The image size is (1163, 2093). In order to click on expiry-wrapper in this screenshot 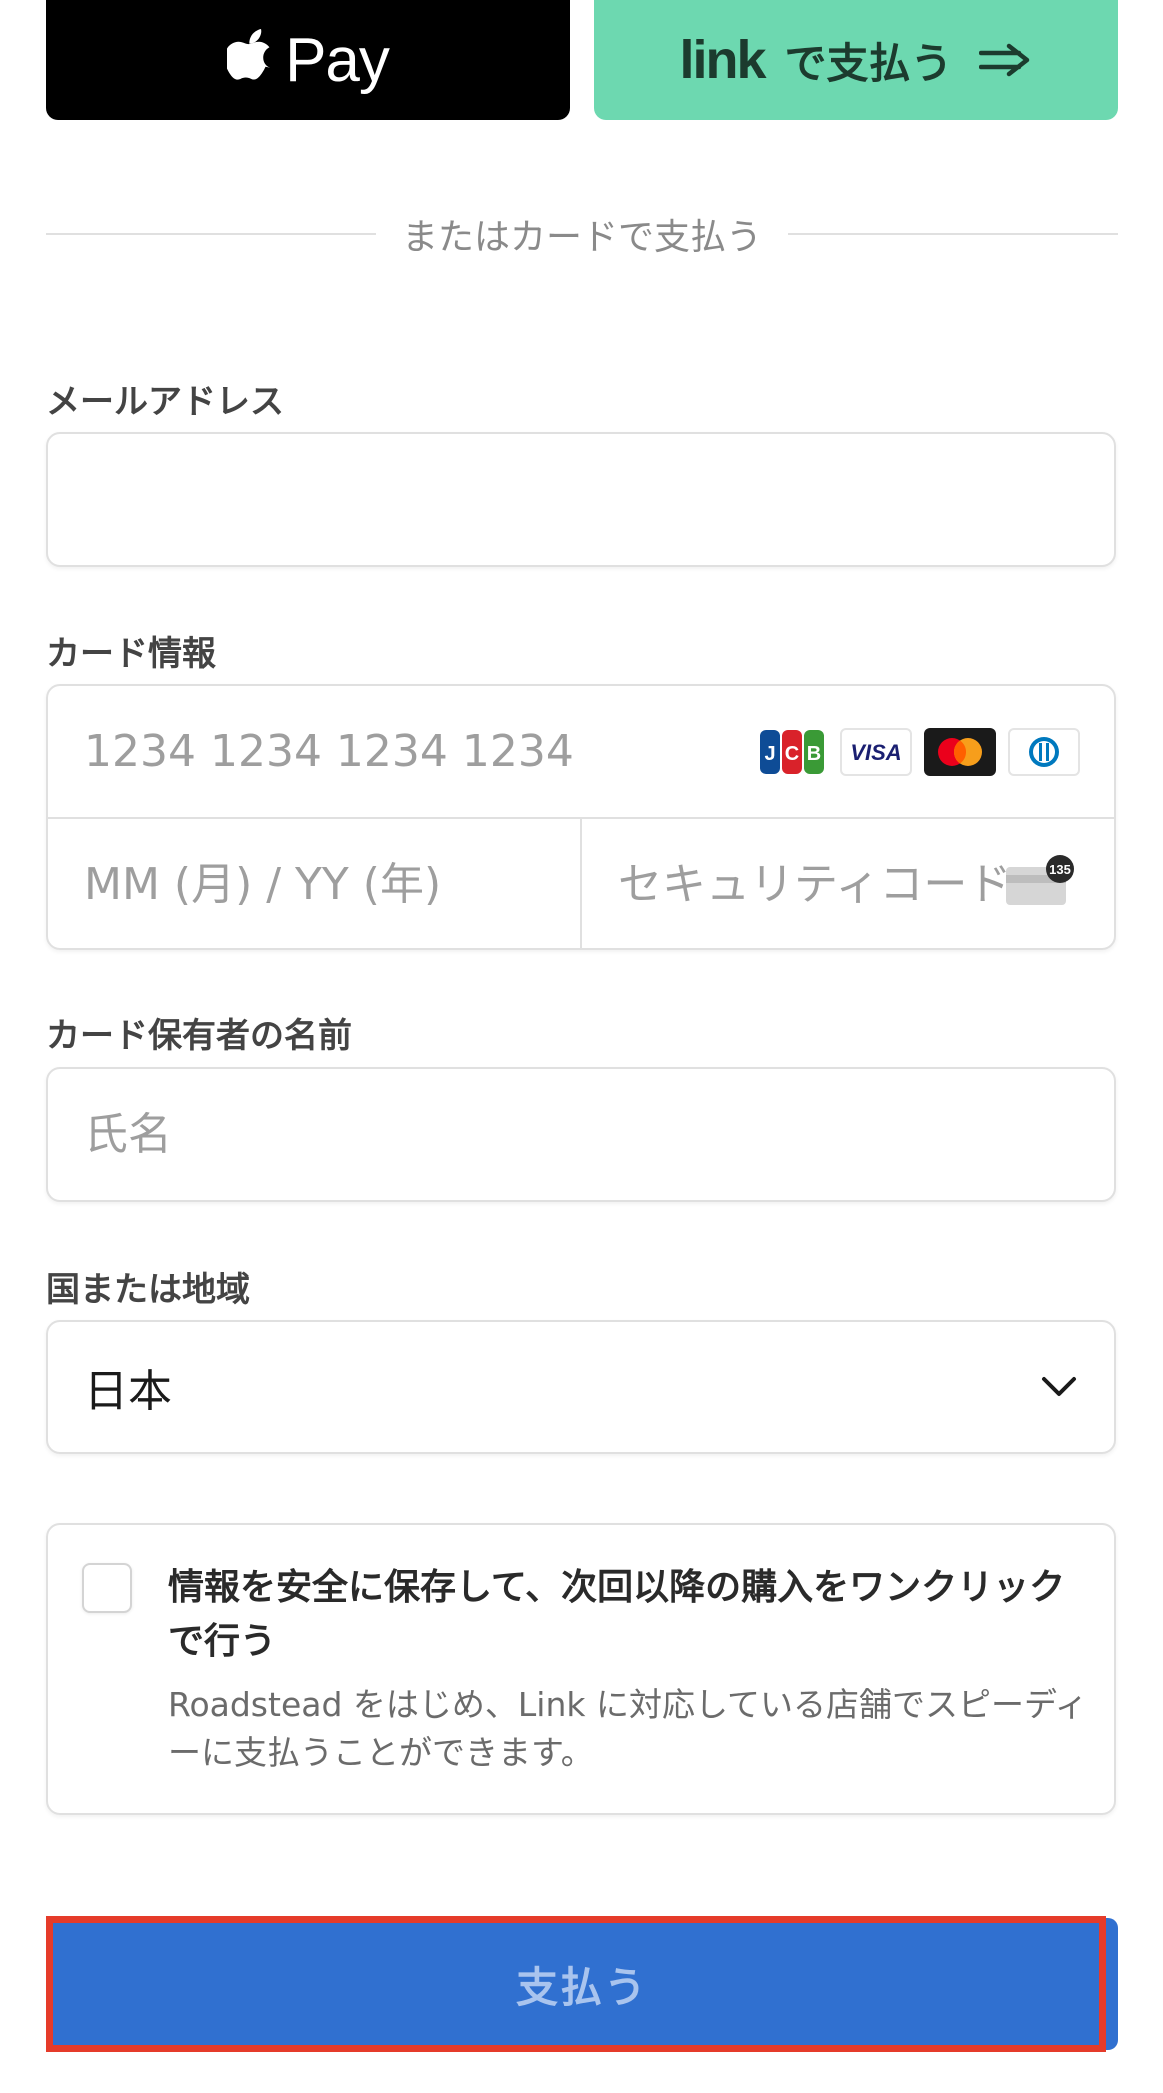, I will do `click(315, 883)`.